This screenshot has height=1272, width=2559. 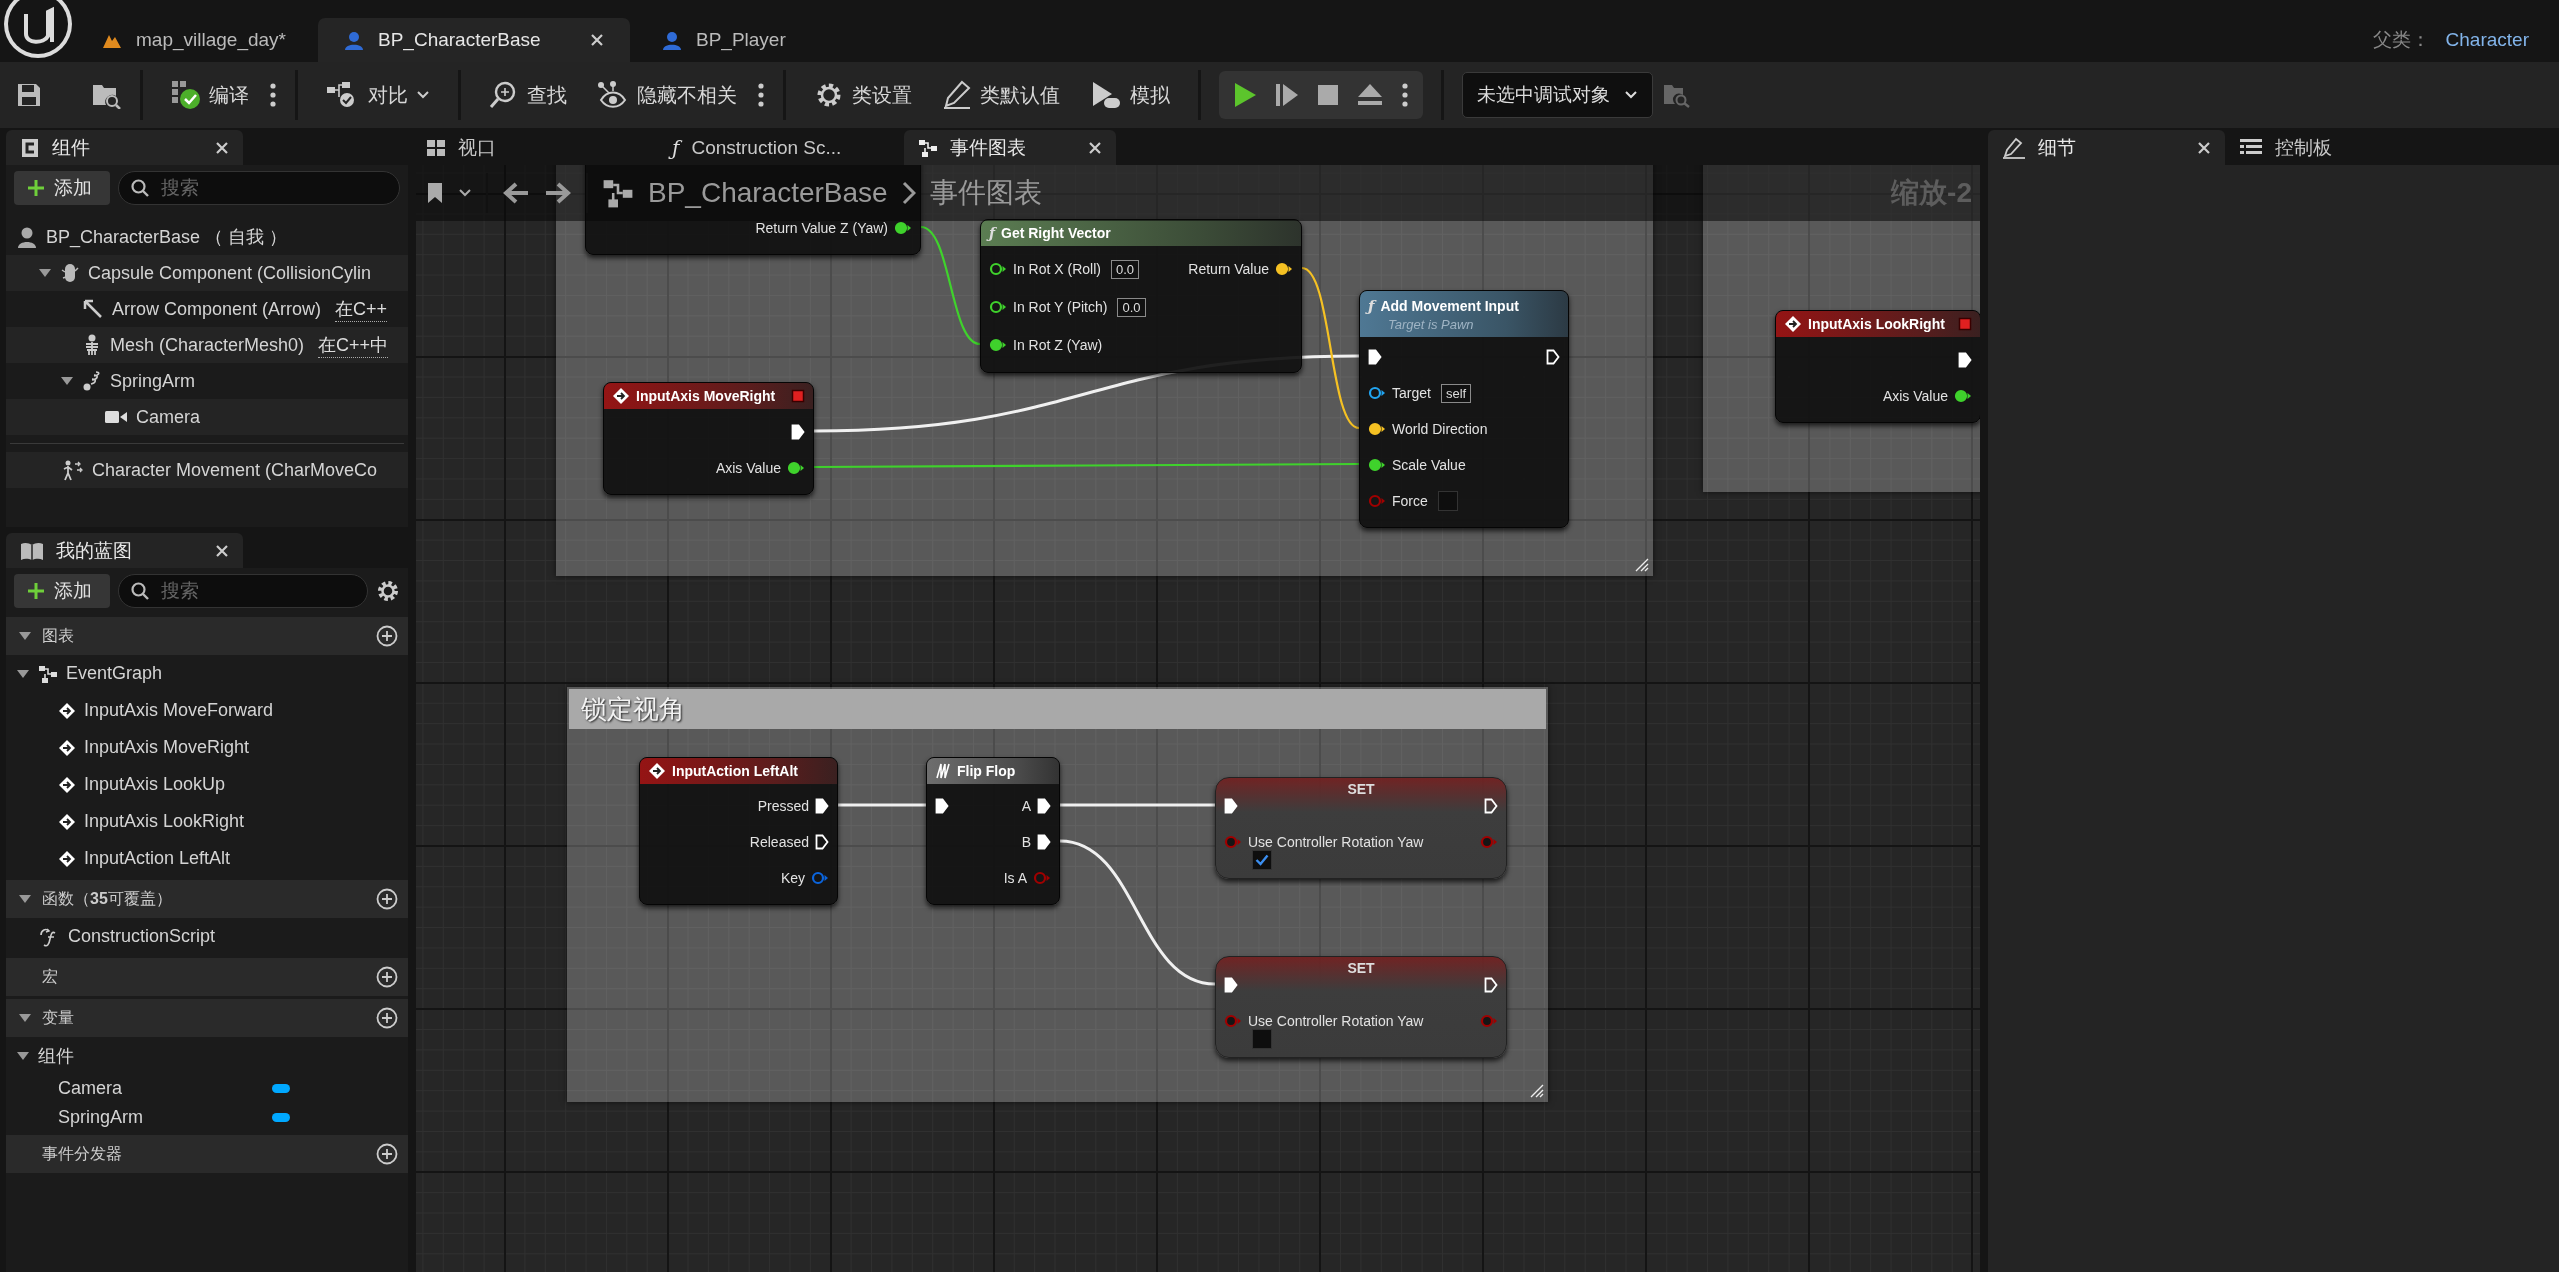 I want to click on forward-arrow-icon, so click(x=558, y=193).